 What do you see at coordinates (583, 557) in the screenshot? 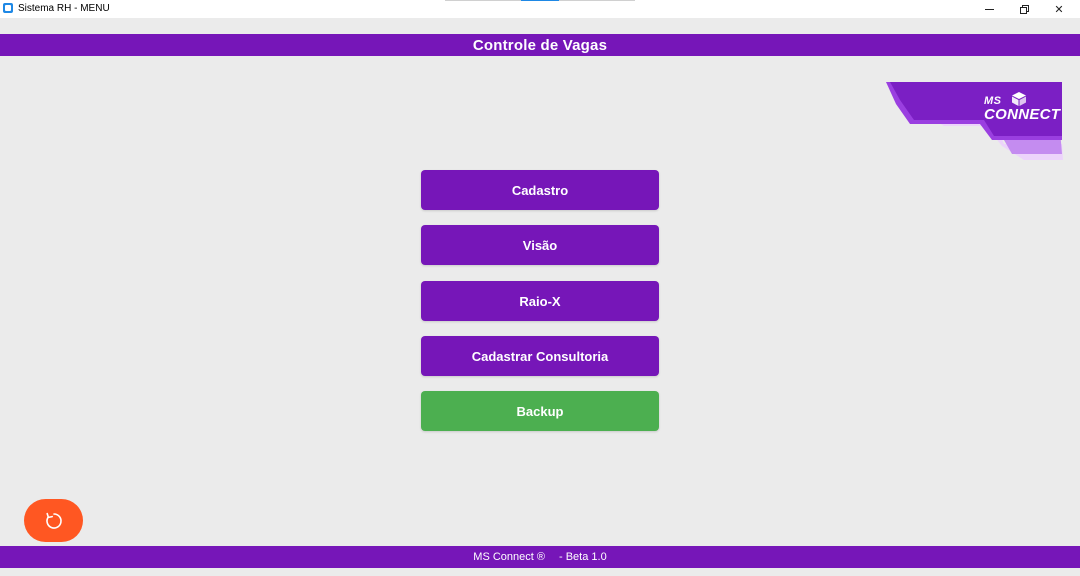
I see `footer-version: - Beta 1.0` at bounding box center [583, 557].